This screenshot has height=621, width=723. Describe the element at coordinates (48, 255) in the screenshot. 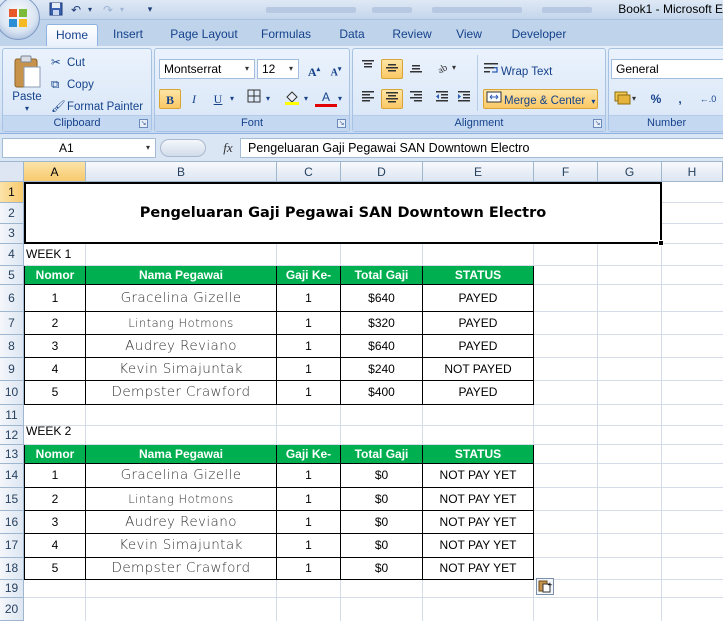

I see `week1-label: WEEK 1` at that location.